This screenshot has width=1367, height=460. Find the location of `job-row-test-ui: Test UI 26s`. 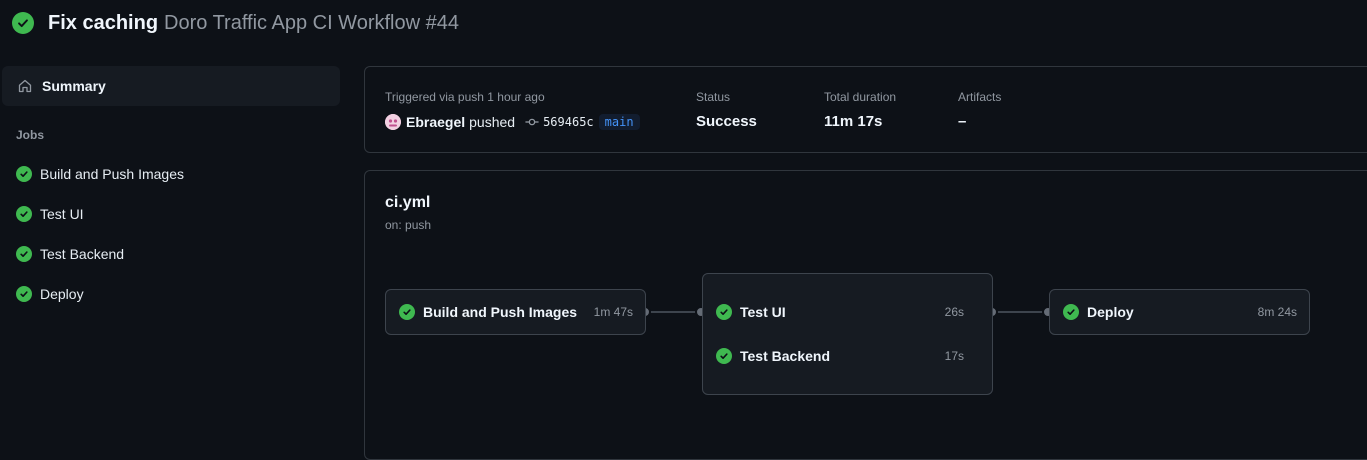

job-row-test-ui: Test UI 26s is located at coordinates (847, 312).